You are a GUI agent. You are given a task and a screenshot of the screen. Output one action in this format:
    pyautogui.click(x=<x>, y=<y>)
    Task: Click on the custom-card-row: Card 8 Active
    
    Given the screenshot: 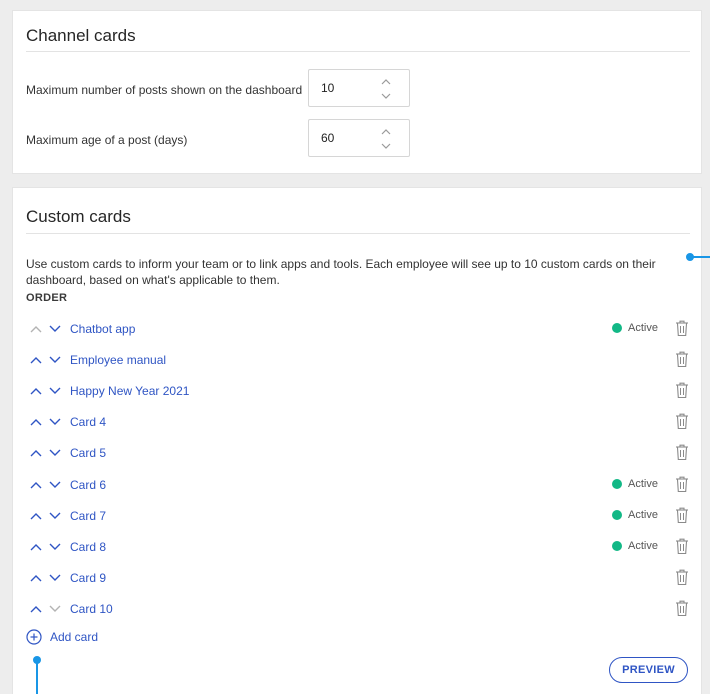 What is the action you would take?
    pyautogui.click(x=358, y=547)
    